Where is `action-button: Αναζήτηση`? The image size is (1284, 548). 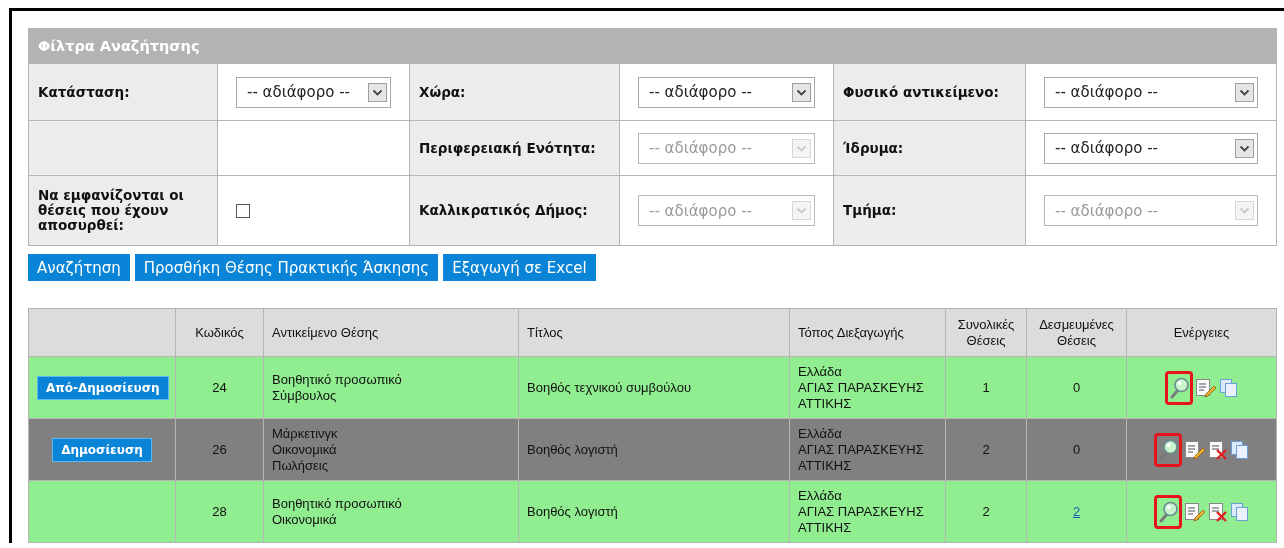 action-button: Αναζήτηση is located at coordinates (79, 267).